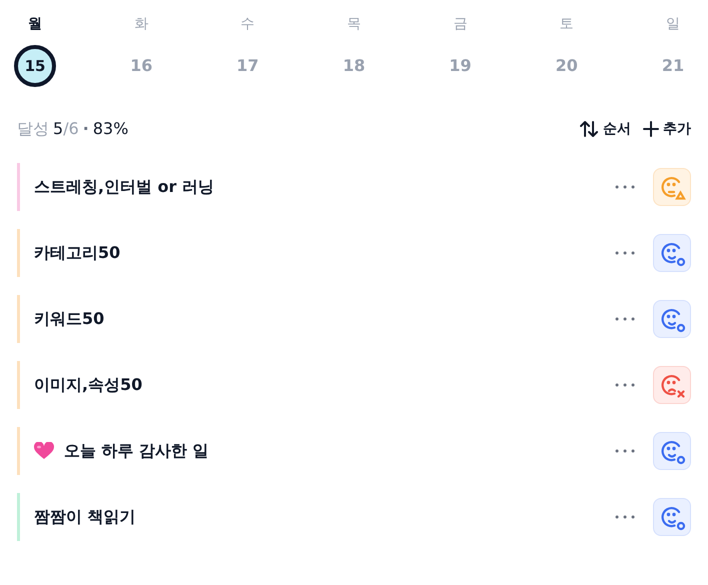 Image resolution: width=708 pixels, height=585 pixels. Describe the element at coordinates (673, 66) in the screenshot. I see `date-button: 21` at that location.